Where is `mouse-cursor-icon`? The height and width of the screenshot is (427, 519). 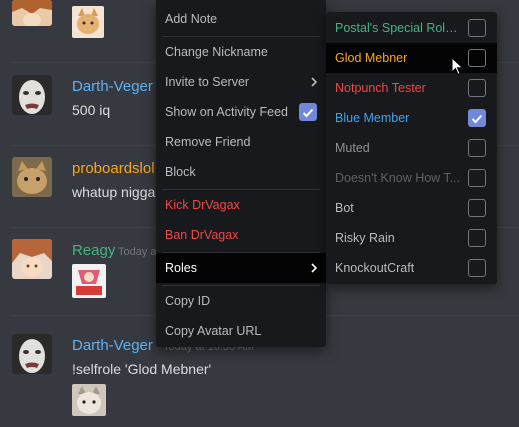 mouse-cursor-icon is located at coordinates (457, 66).